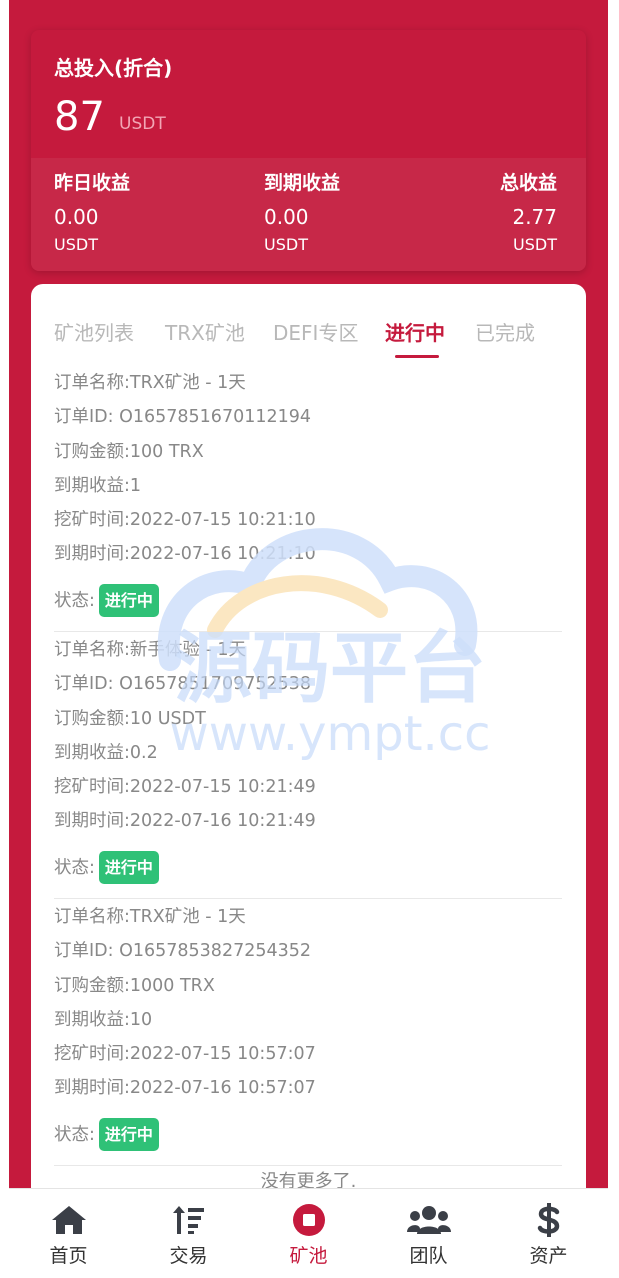 This screenshot has height=1278, width=619. What do you see at coordinates (185, 821) in the screenshot?
I see `order-end-time: 到期时间:2022-07-16 10:21:49` at bounding box center [185, 821].